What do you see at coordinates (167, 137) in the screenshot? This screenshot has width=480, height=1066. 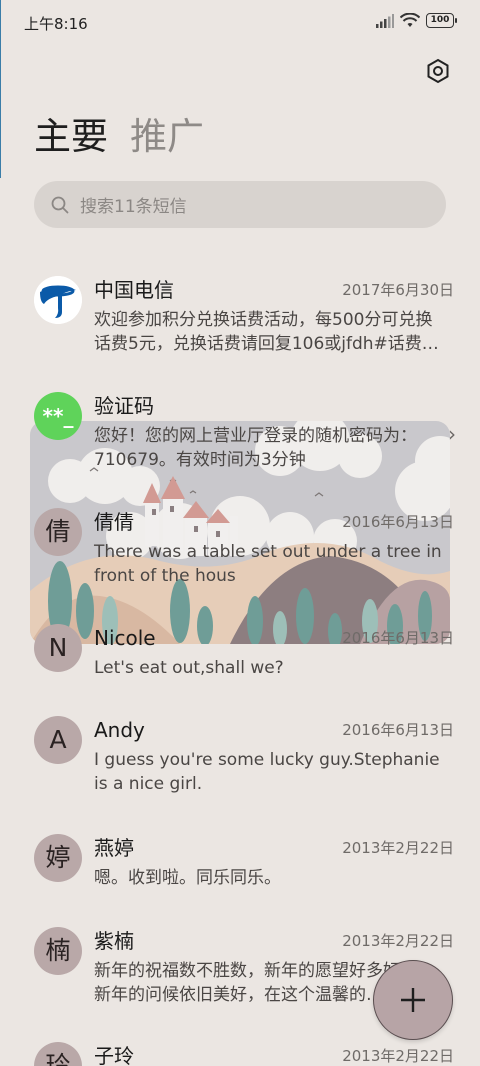 I see `tab-promotions: 推广` at bounding box center [167, 137].